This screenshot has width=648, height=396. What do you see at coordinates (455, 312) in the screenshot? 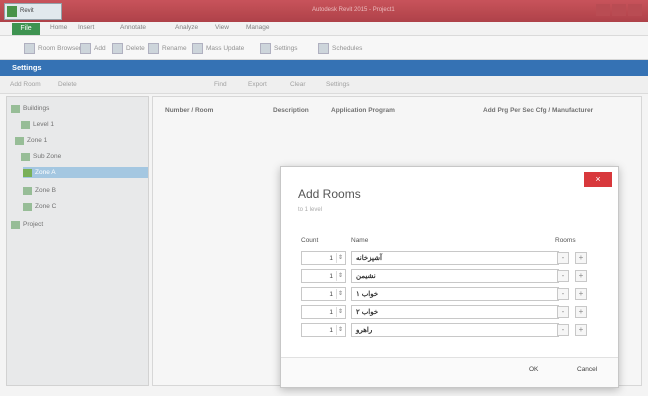
I see `room-name-input: خواب ۲` at bounding box center [455, 312].